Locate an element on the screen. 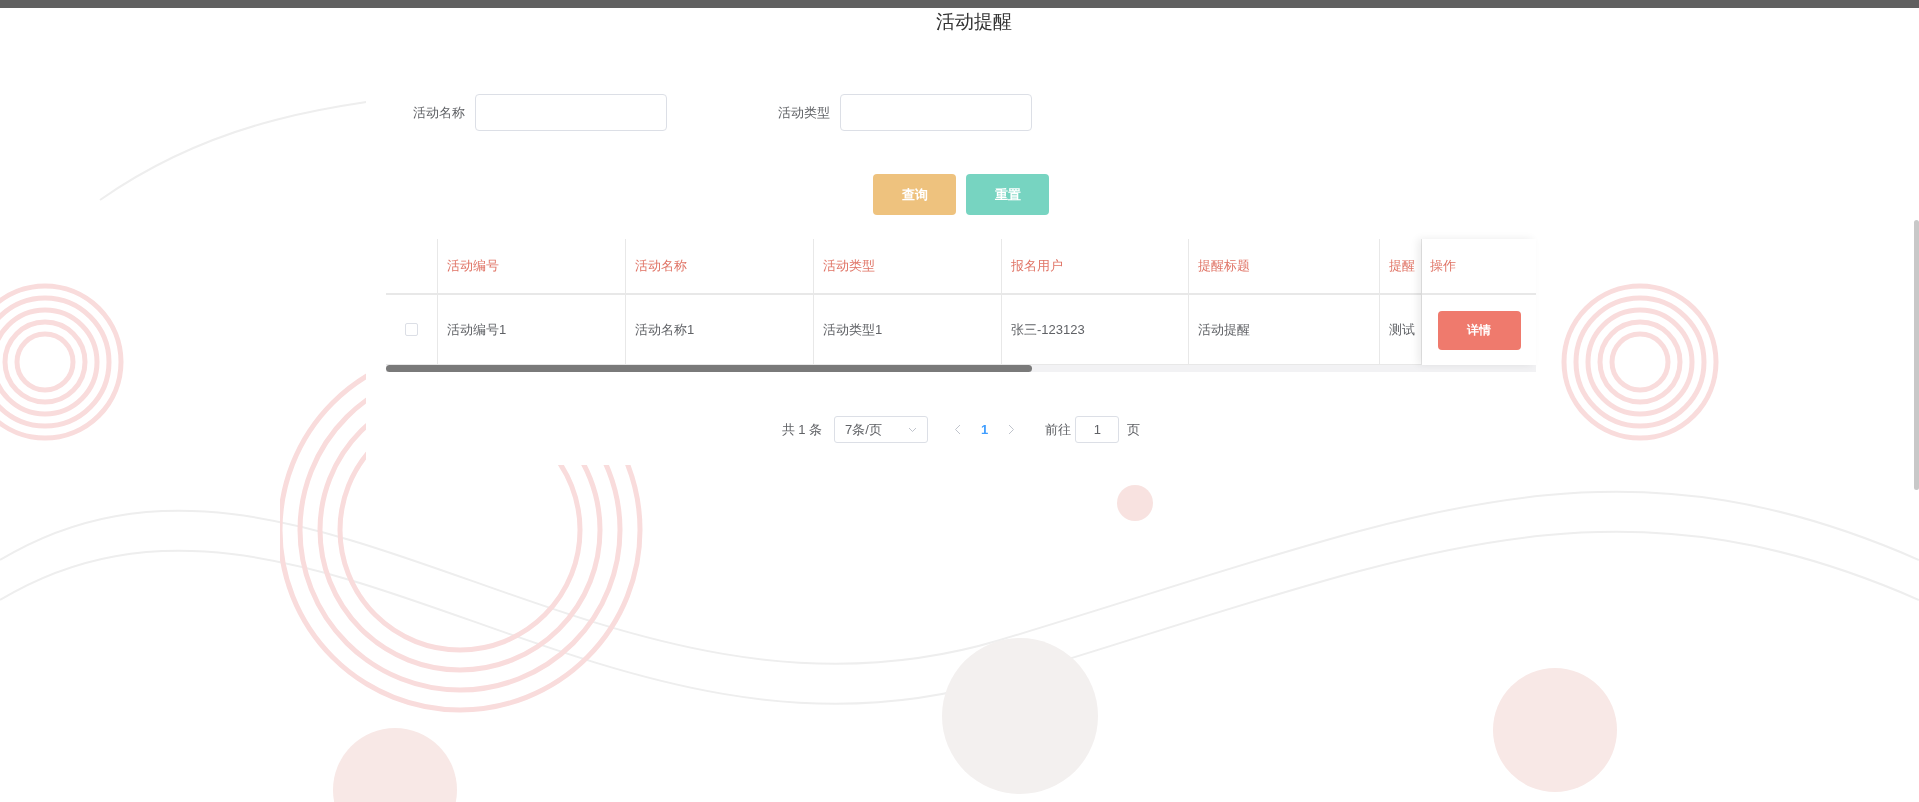 This screenshot has width=1919, height=802. column-header: 提醒标题 is located at coordinates (1284, 266).